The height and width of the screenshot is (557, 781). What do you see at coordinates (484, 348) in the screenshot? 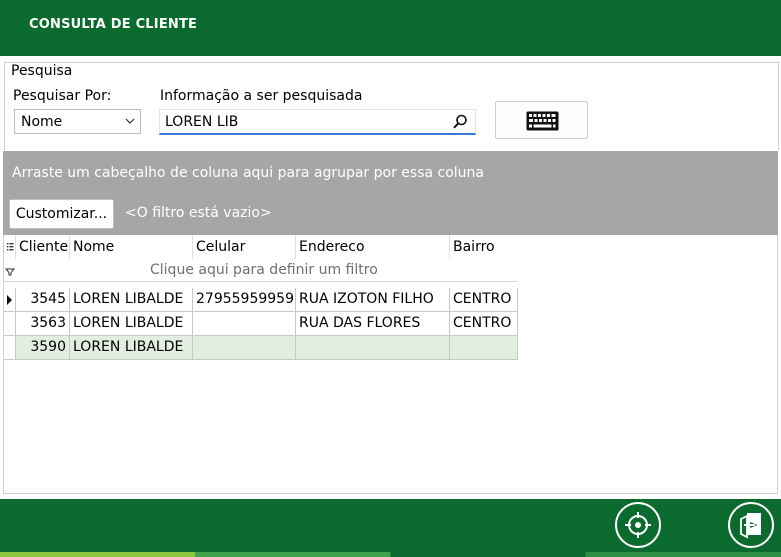
I see `cell-bairro` at bounding box center [484, 348].